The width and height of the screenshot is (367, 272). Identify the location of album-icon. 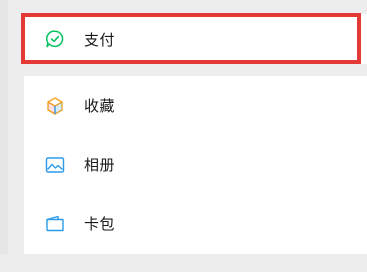
(55, 165).